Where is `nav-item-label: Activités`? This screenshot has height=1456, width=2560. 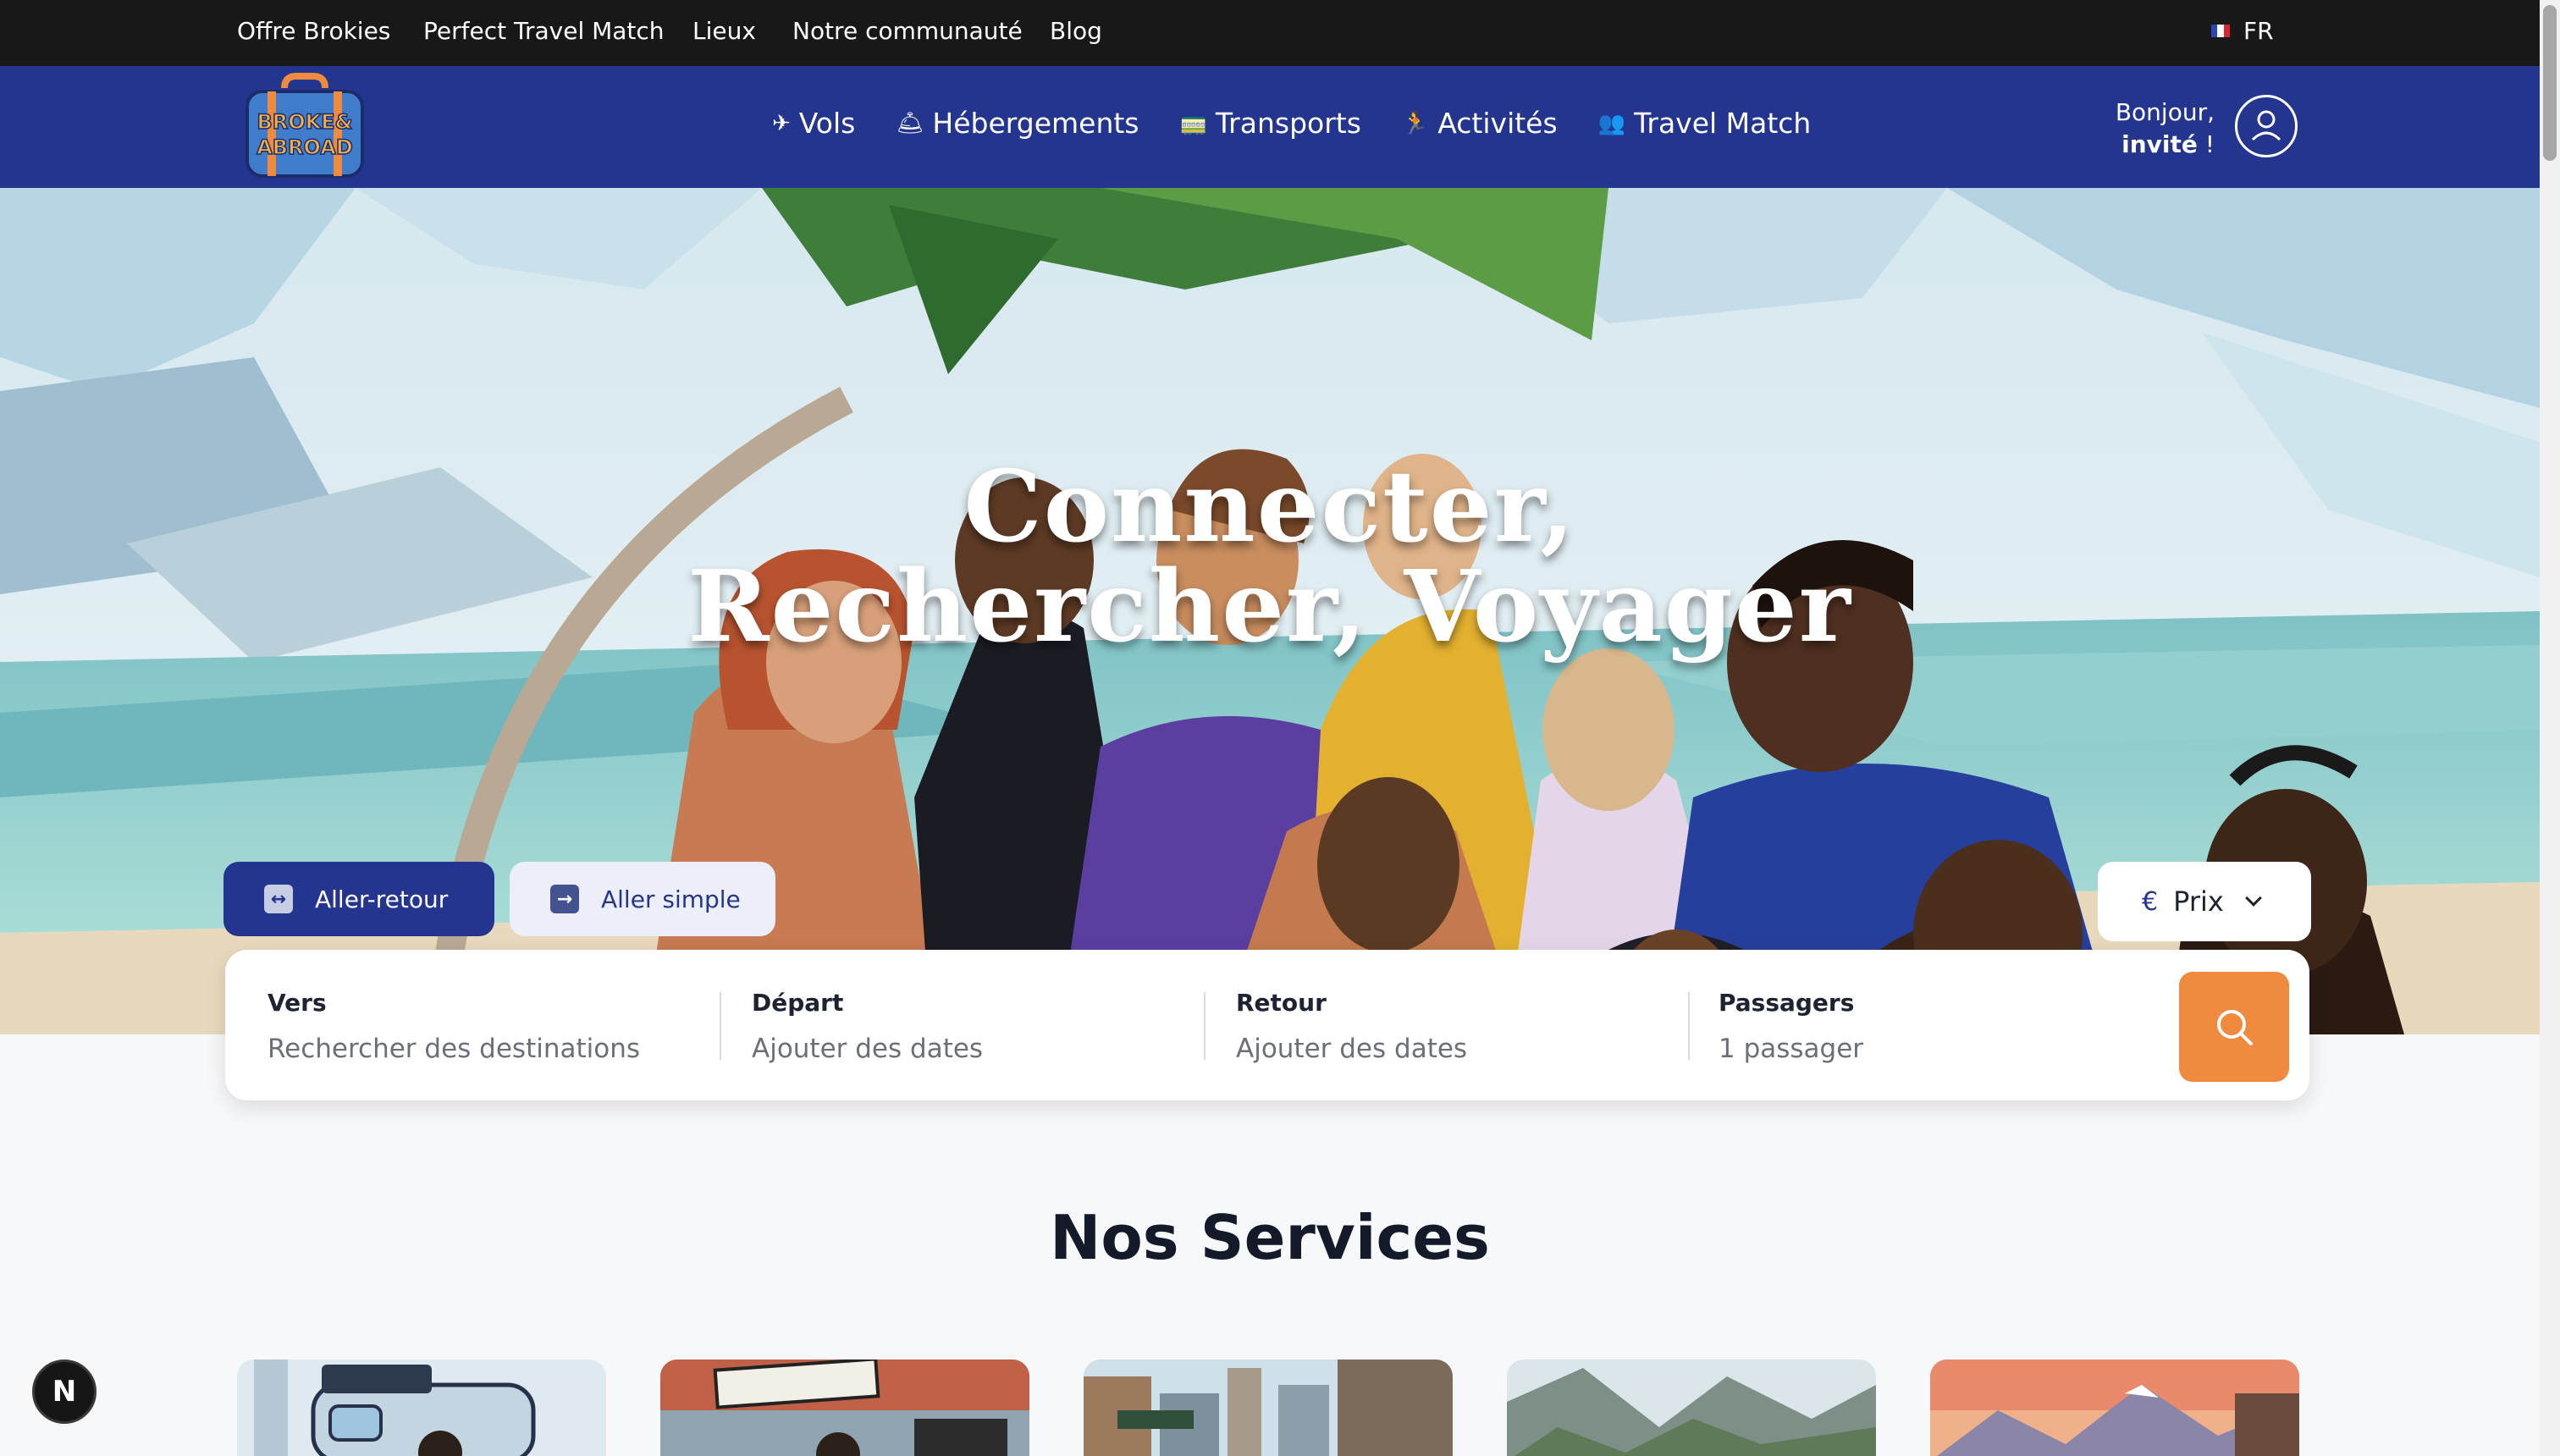
nav-item-label: Activités is located at coordinates (1497, 123).